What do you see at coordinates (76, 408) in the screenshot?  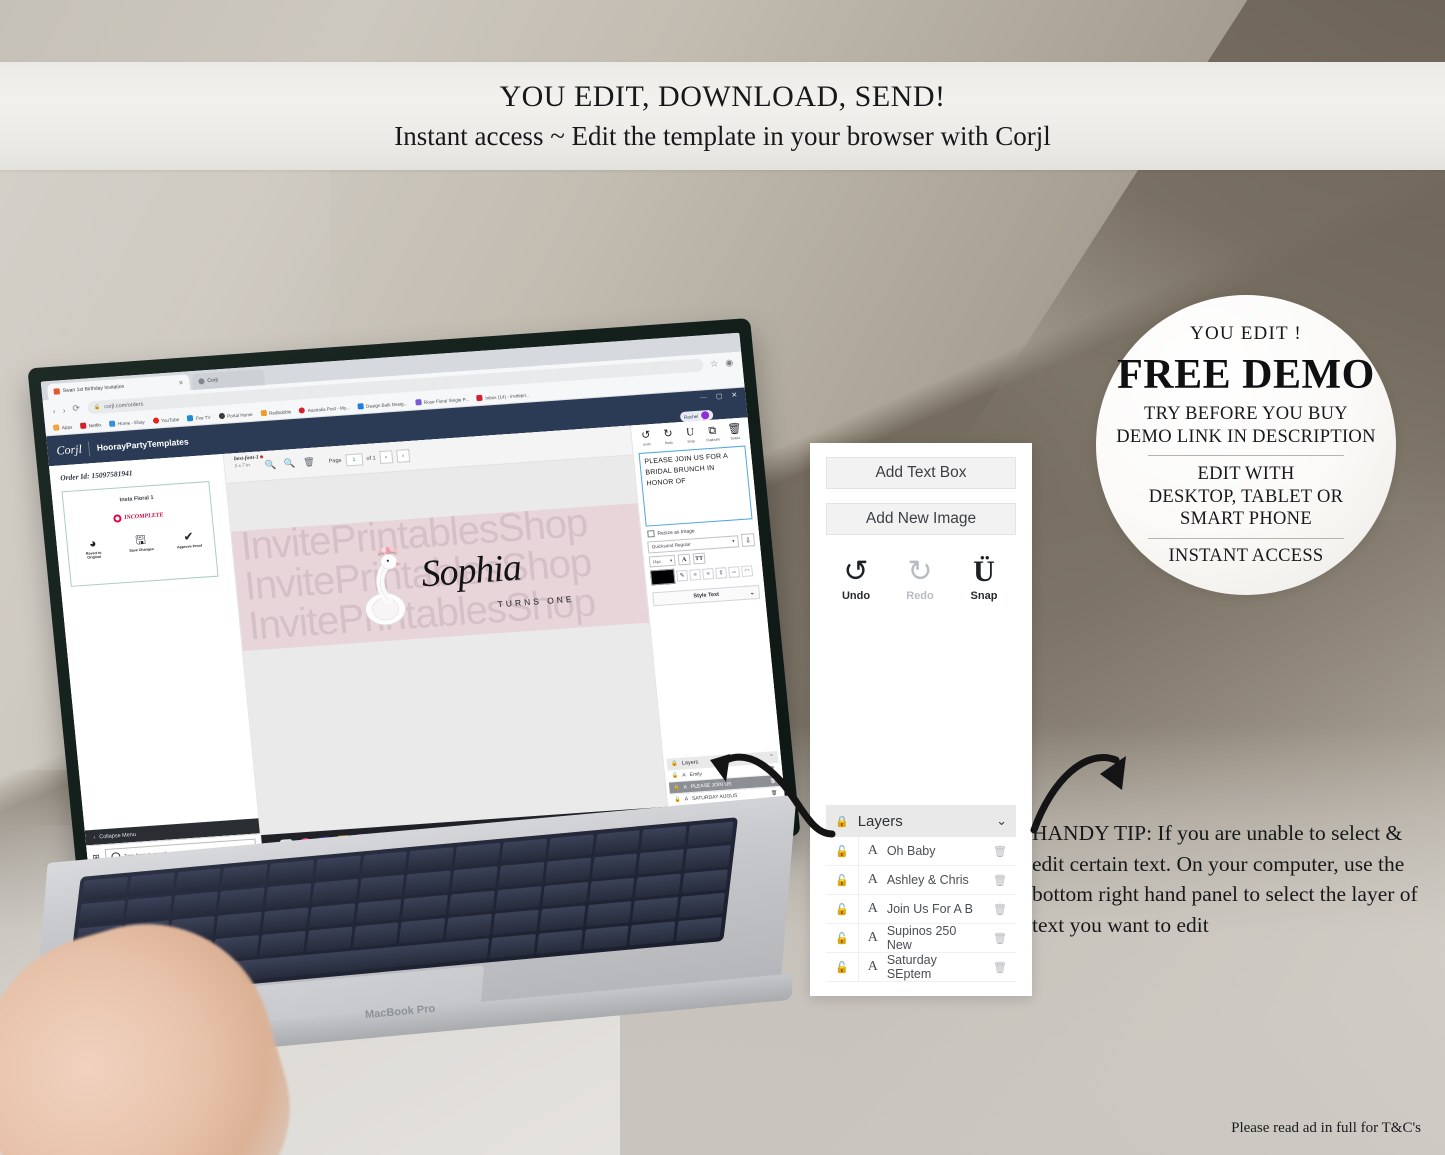 I see `reload-icon: ⟳` at bounding box center [76, 408].